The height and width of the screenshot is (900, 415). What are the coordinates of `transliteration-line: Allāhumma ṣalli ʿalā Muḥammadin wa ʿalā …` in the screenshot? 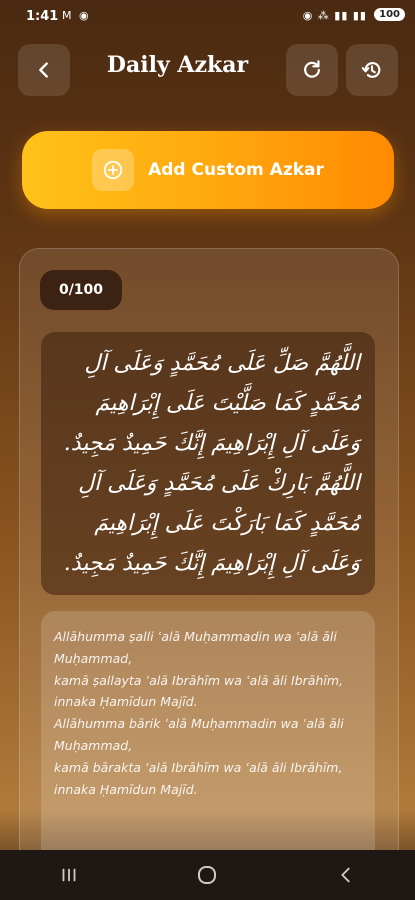 It's located at (197, 647).